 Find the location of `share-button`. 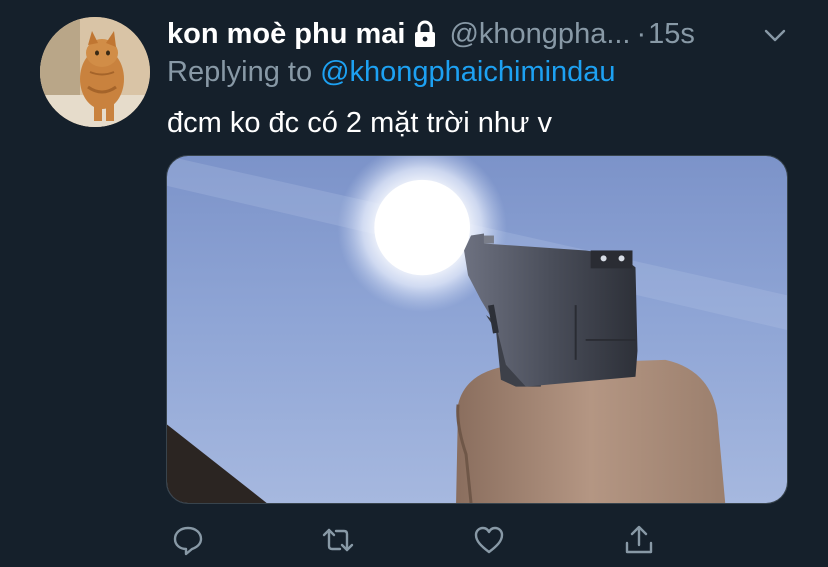

share-button is located at coordinates (639, 540).